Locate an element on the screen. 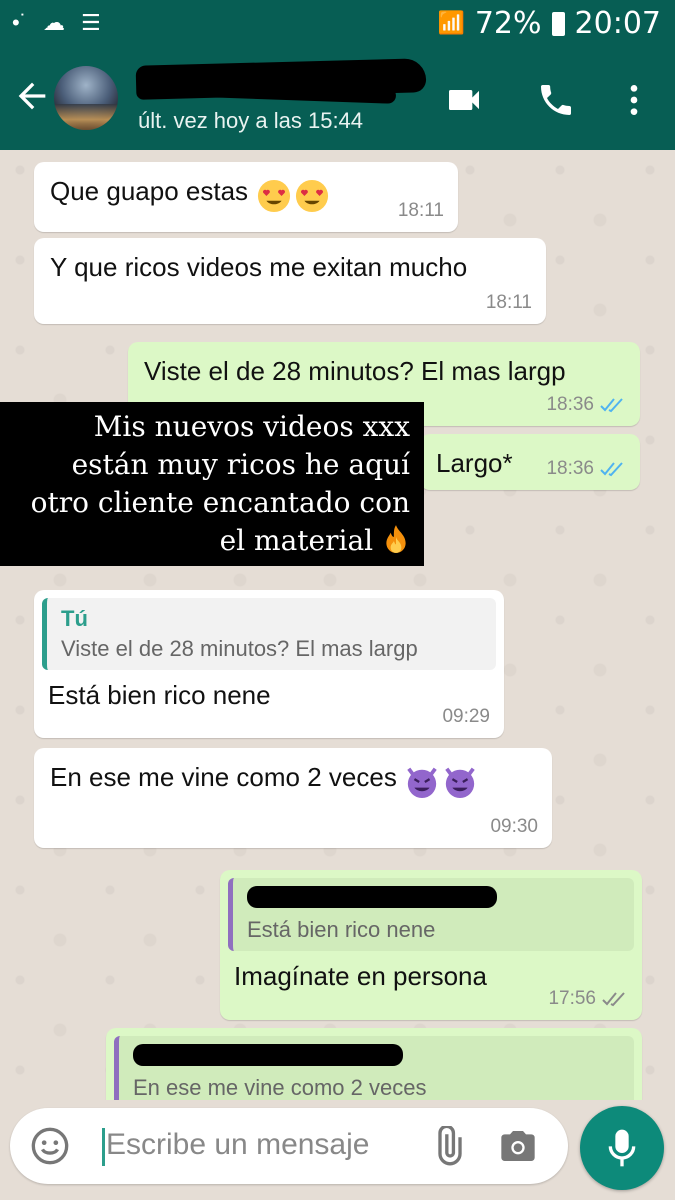 Image resolution: width=675 pixels, height=1200 pixels. quoted-message: Tú Viste el de 28 minutos? El mas largp is located at coordinates (269, 634).